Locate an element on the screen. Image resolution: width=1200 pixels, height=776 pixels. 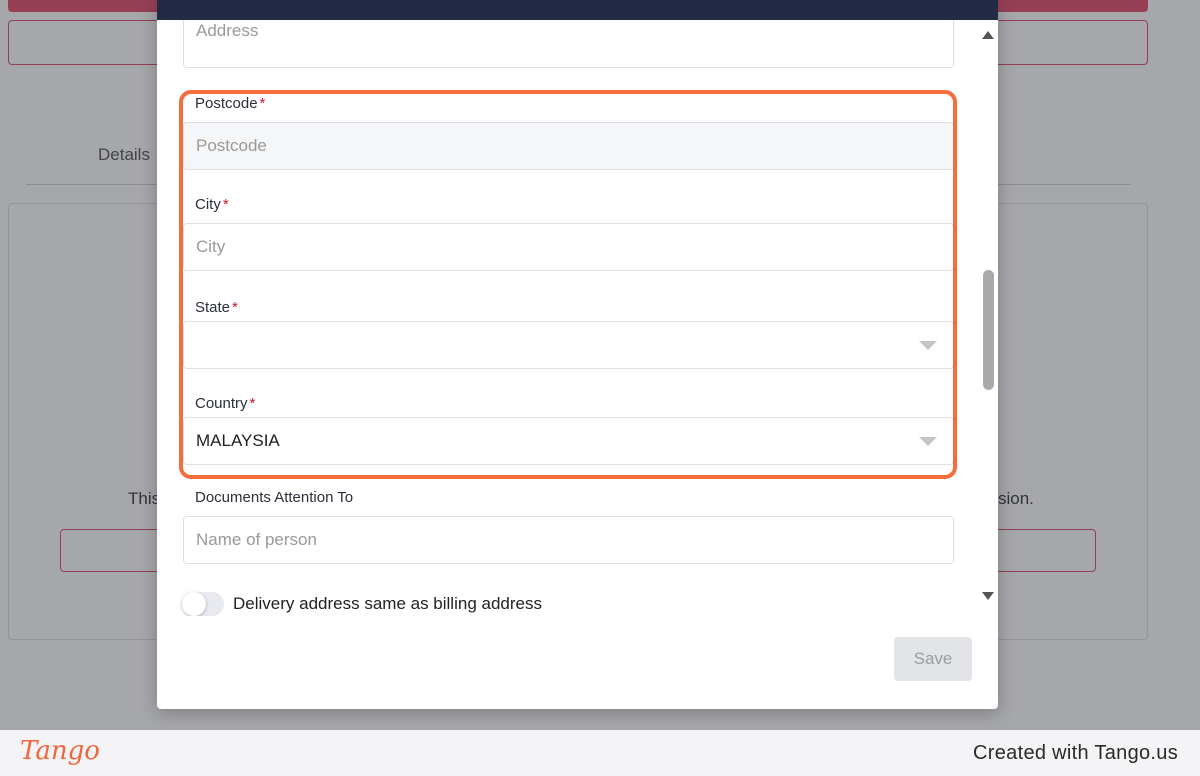
city-label: City * is located at coordinates (212, 204).